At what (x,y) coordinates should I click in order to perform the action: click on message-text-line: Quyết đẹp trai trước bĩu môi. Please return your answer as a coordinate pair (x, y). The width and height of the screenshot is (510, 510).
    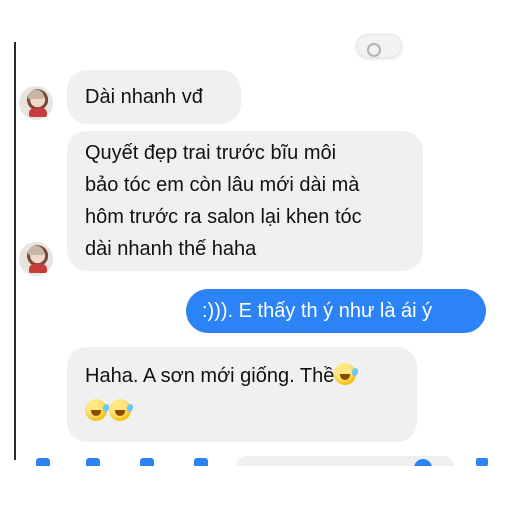
    Looking at the image, I should click on (211, 153).